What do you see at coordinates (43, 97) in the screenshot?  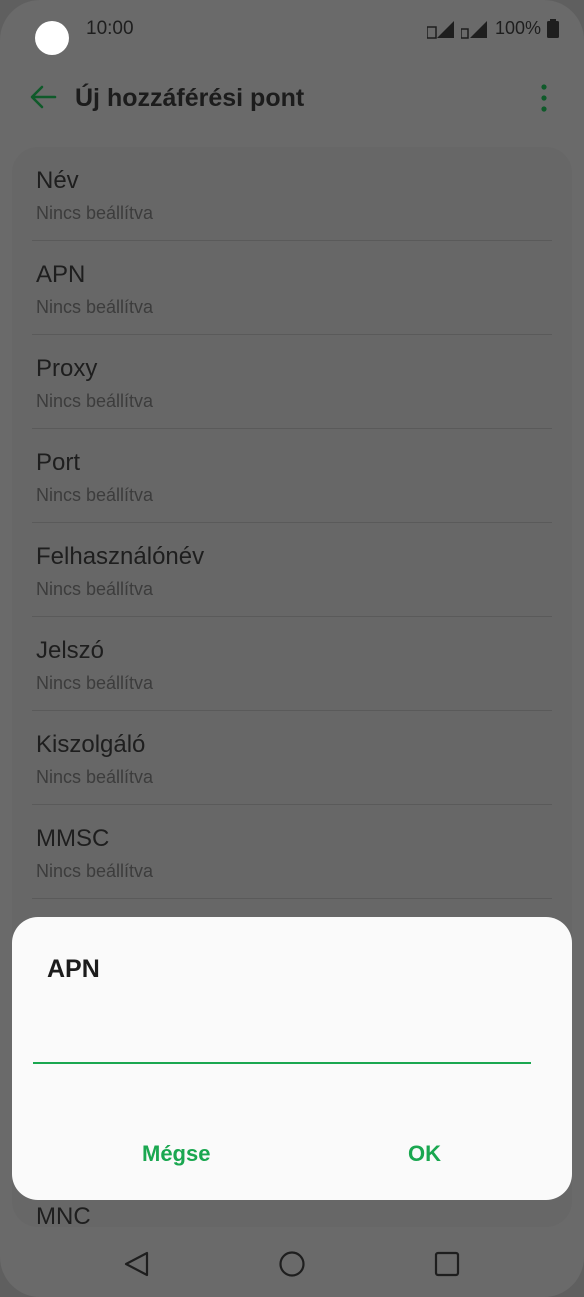 I see `arrow-left-icon` at bounding box center [43, 97].